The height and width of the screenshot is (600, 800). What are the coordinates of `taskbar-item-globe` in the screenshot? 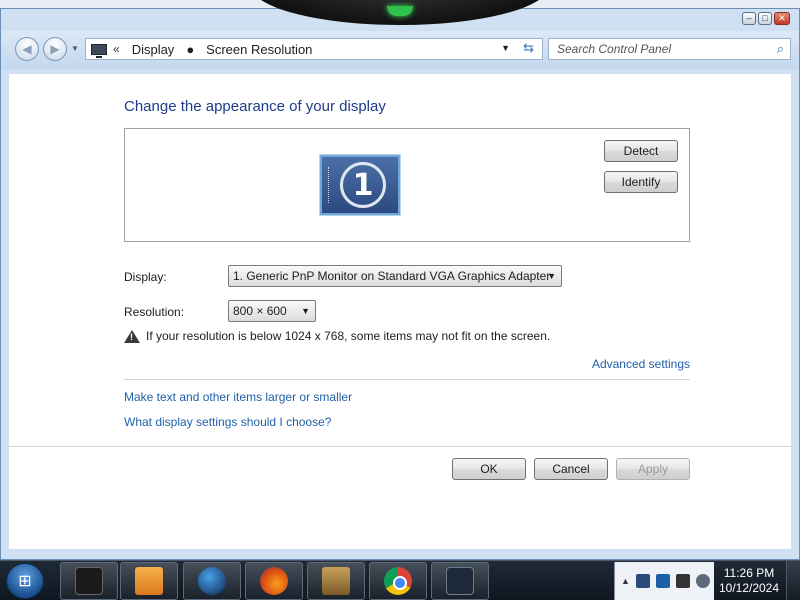 It's located at (212, 581).